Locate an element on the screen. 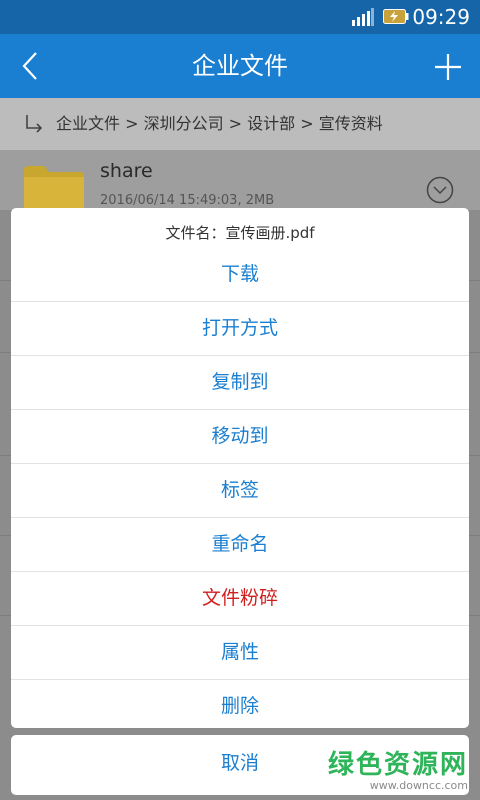 The height and width of the screenshot is (800, 480). battery-charging-icon is located at coordinates (396, 16).